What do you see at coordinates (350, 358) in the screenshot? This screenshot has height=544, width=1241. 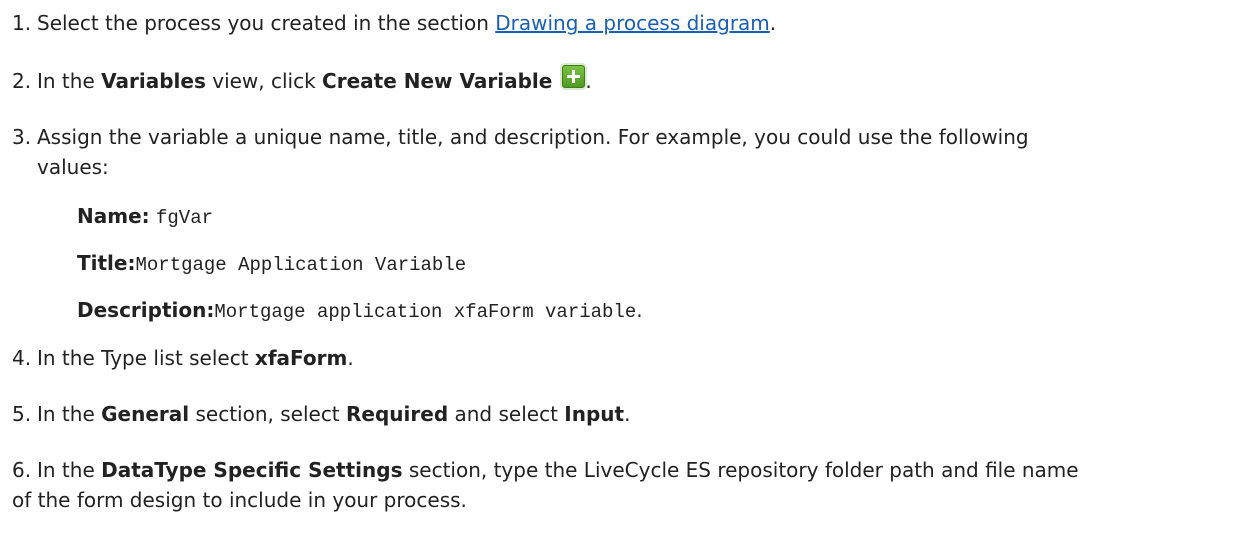 I see `step-4-text-post: .` at bounding box center [350, 358].